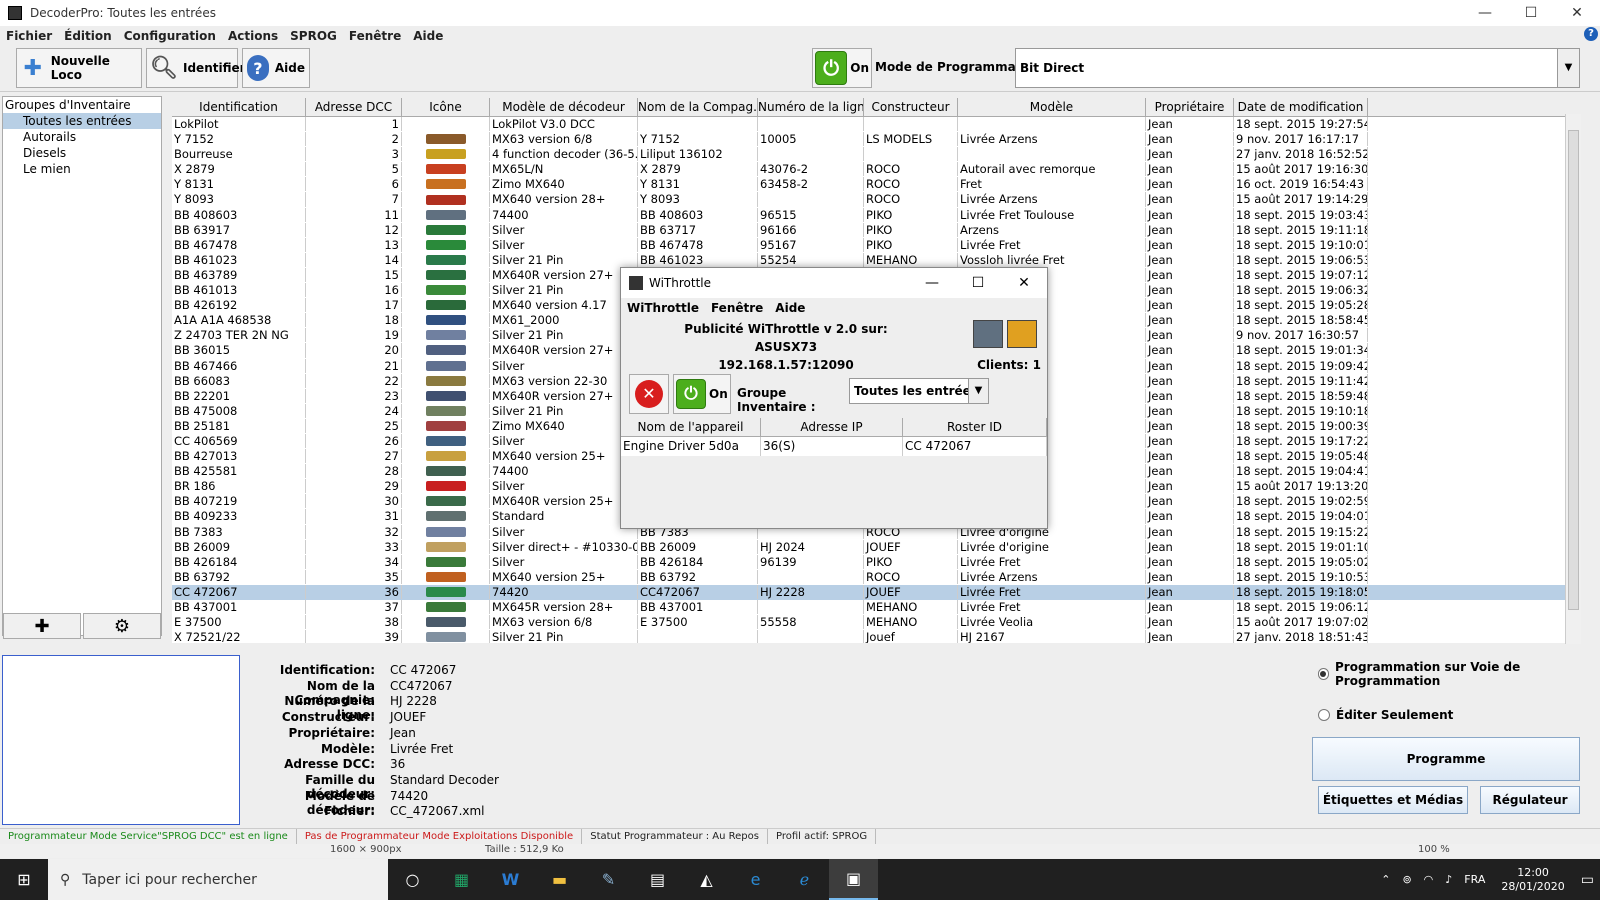 Image resolution: width=1600 pixels, height=900 pixels. Describe the element at coordinates (1587, 880) in the screenshot. I see `notification-icon: ▭` at that location.